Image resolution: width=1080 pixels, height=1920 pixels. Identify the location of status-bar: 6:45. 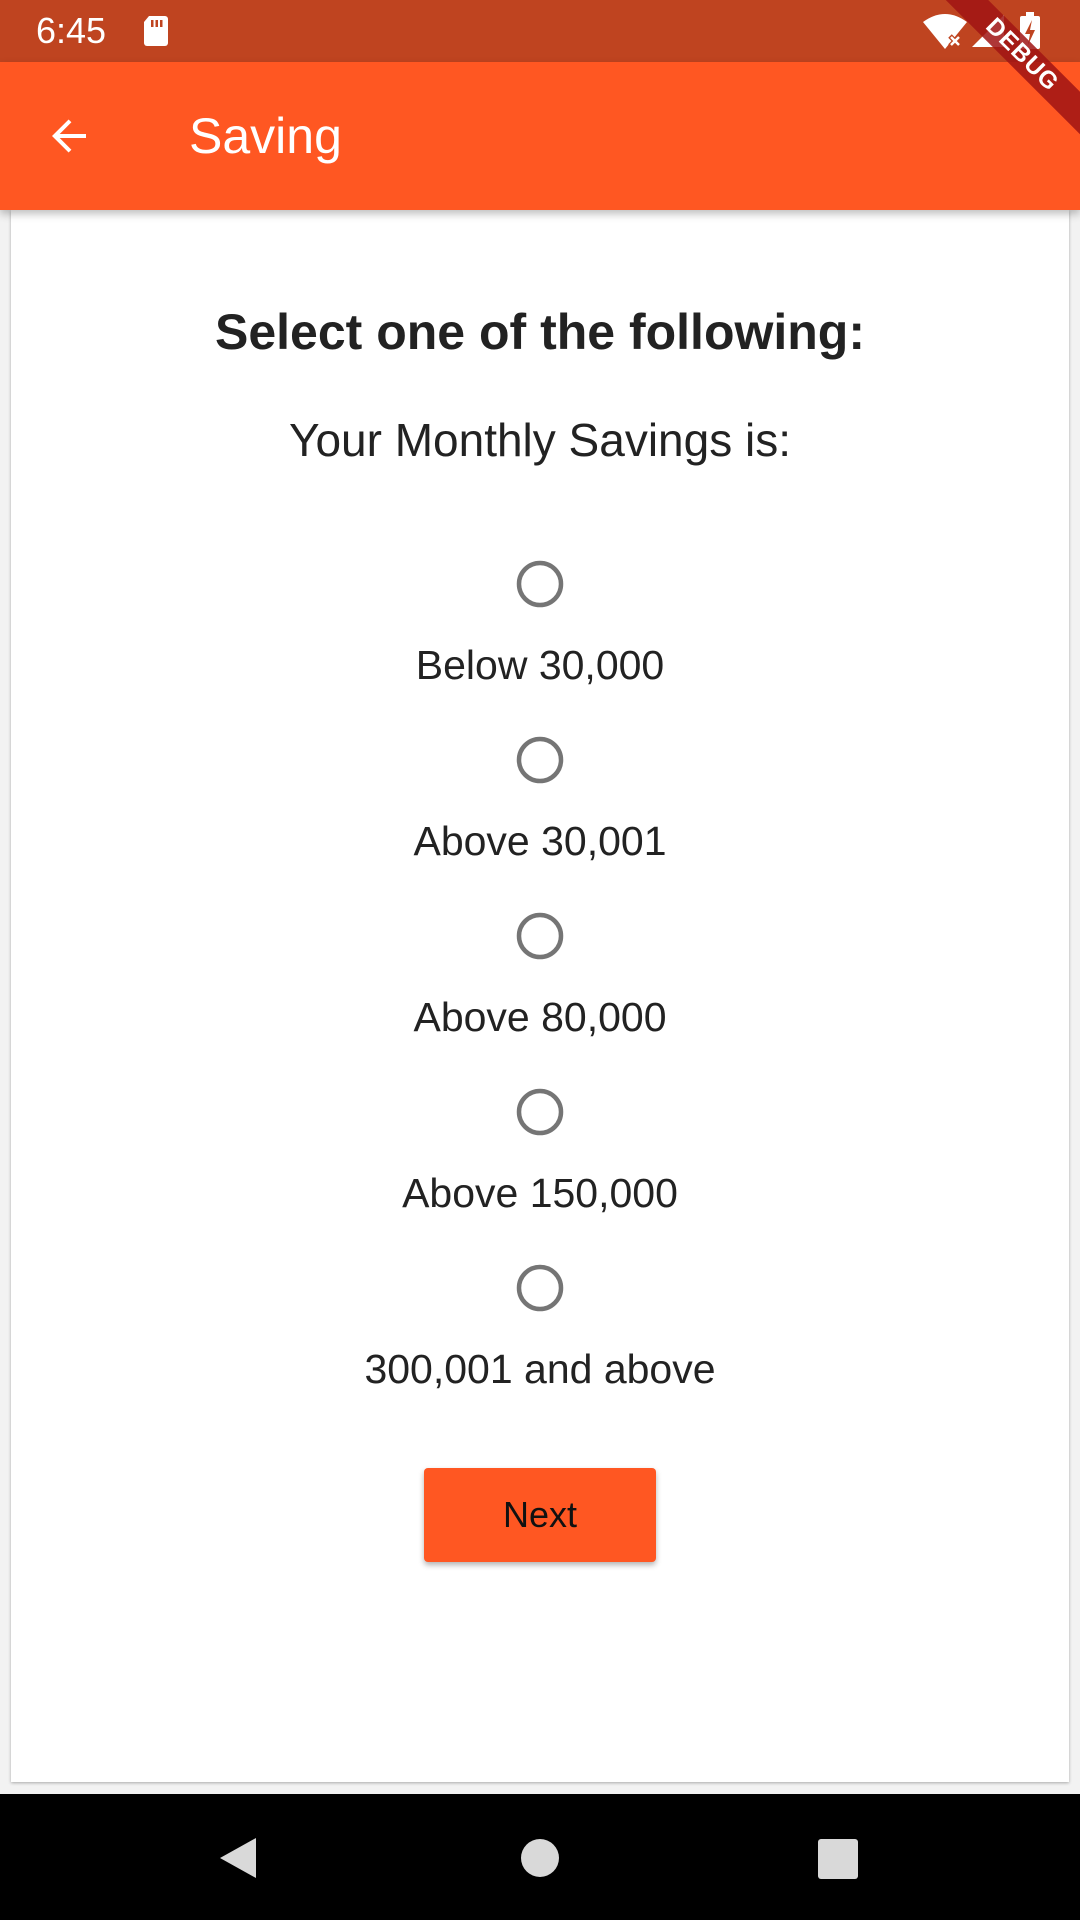
(540, 31).